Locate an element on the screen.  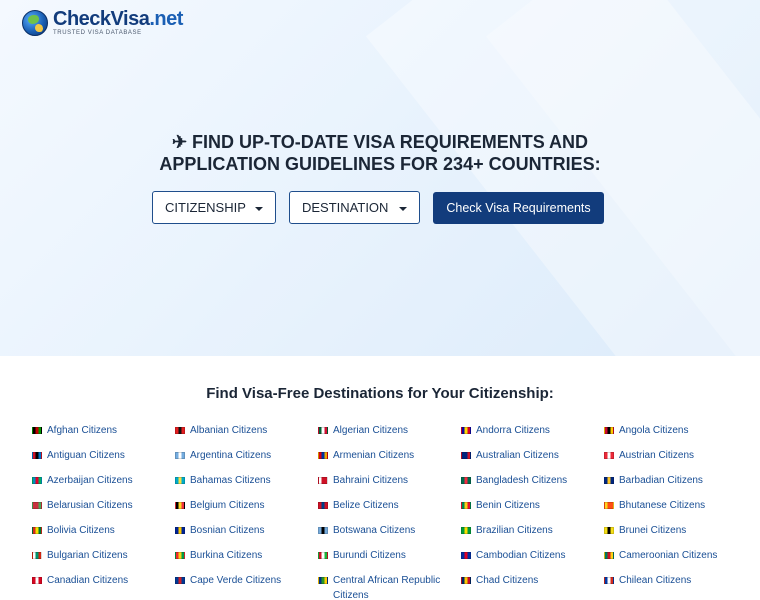
citizenship-link: Belize Citizens is located at coordinates (366, 505).